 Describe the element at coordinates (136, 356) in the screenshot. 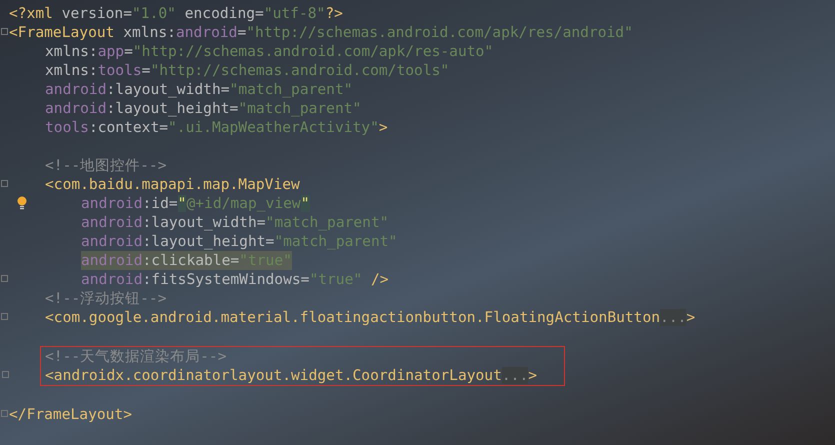

I see `code-line: <!--天气数据渲染布局-->` at that location.